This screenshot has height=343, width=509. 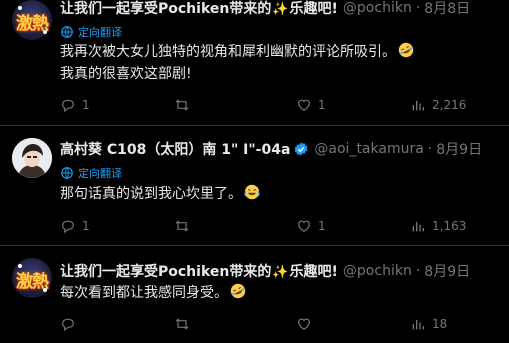 What do you see at coordinates (252, 192) in the screenshot?
I see `joy-emoji-icon` at bounding box center [252, 192].